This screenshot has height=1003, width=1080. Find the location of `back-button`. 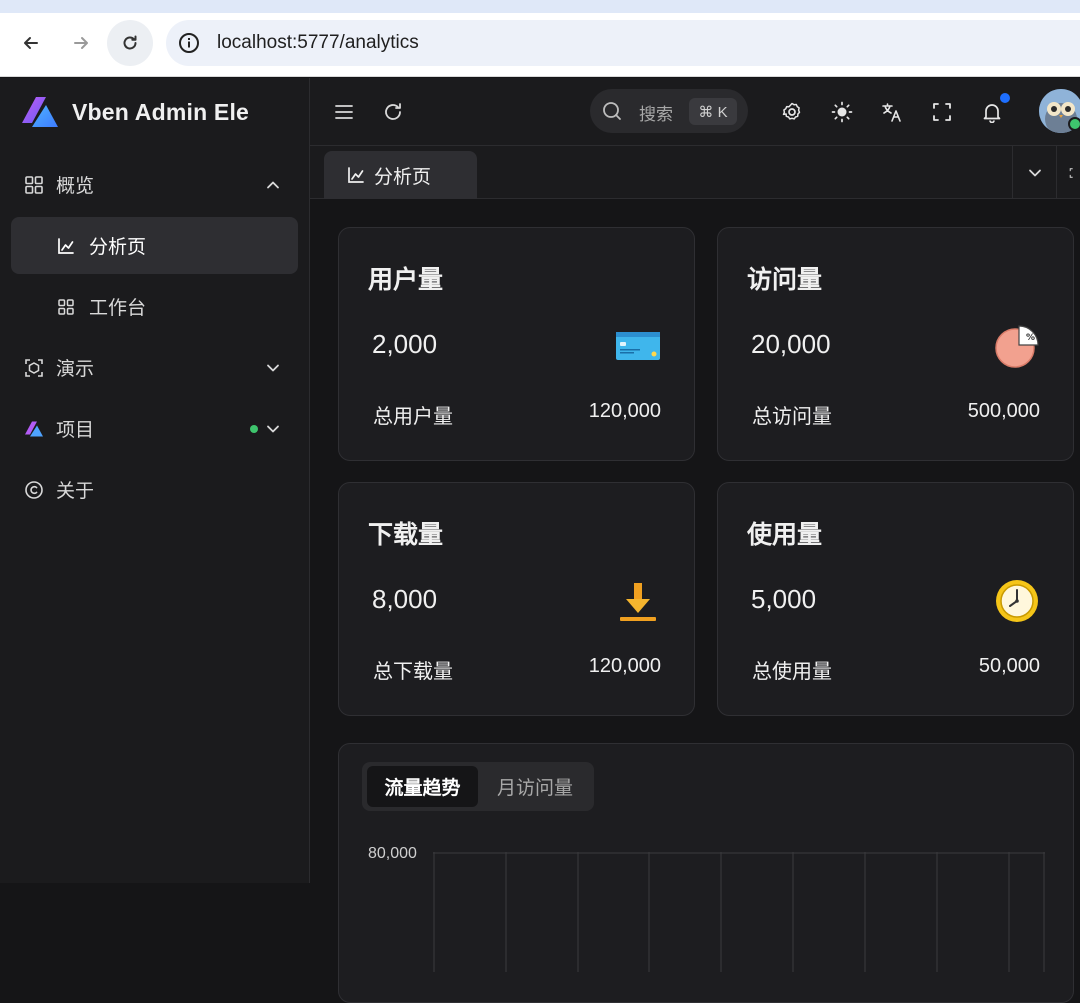

back-button is located at coordinates (31, 43).